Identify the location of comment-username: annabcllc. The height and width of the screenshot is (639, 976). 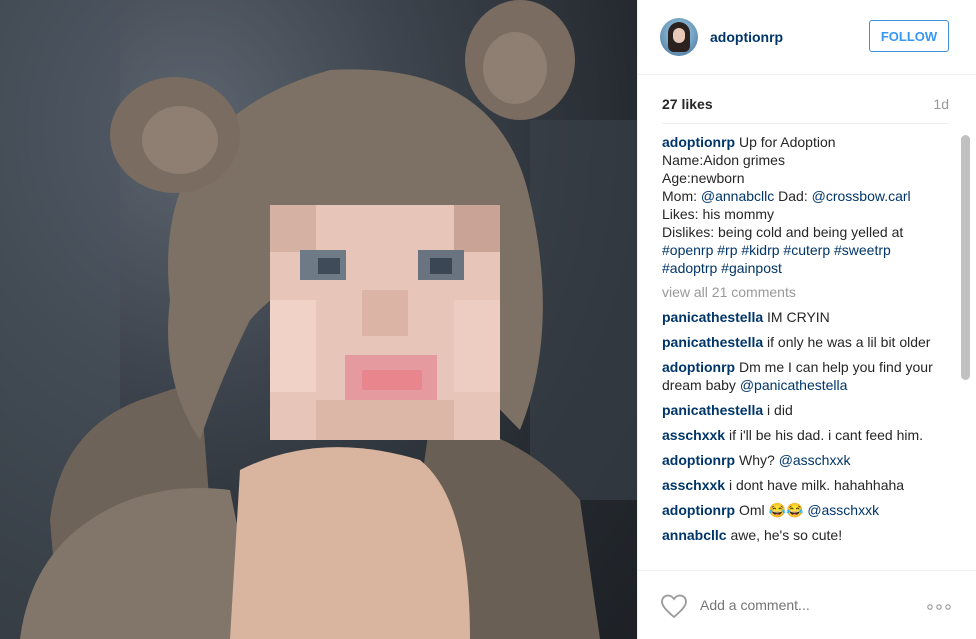
(694, 535).